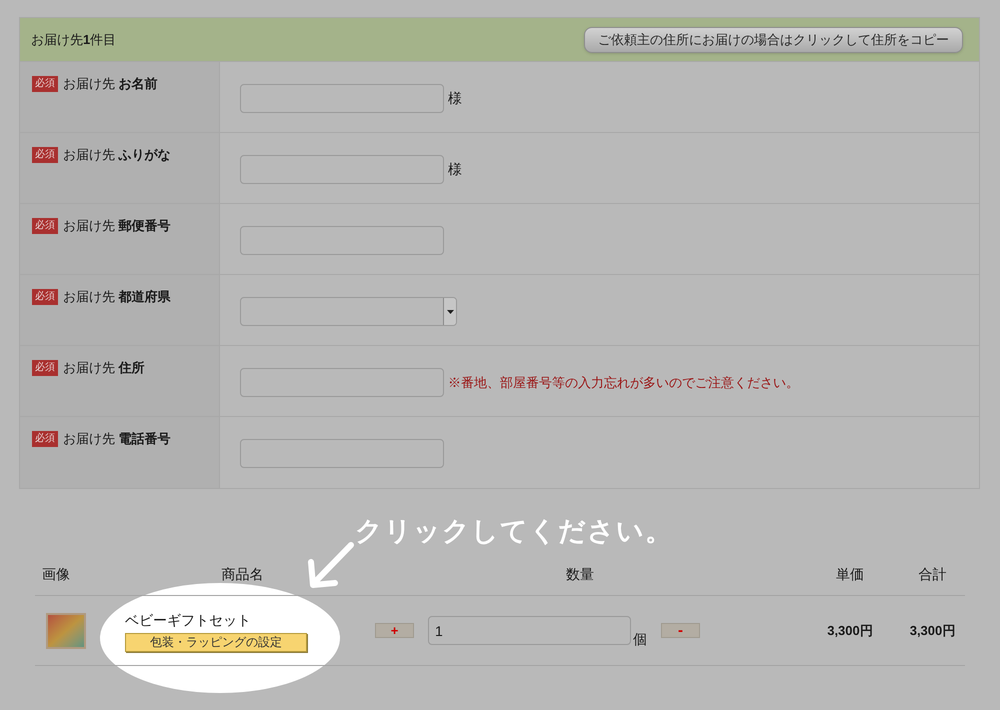 This screenshot has width=1000, height=710. I want to click on field-label: お届け先 お名前, so click(110, 84).